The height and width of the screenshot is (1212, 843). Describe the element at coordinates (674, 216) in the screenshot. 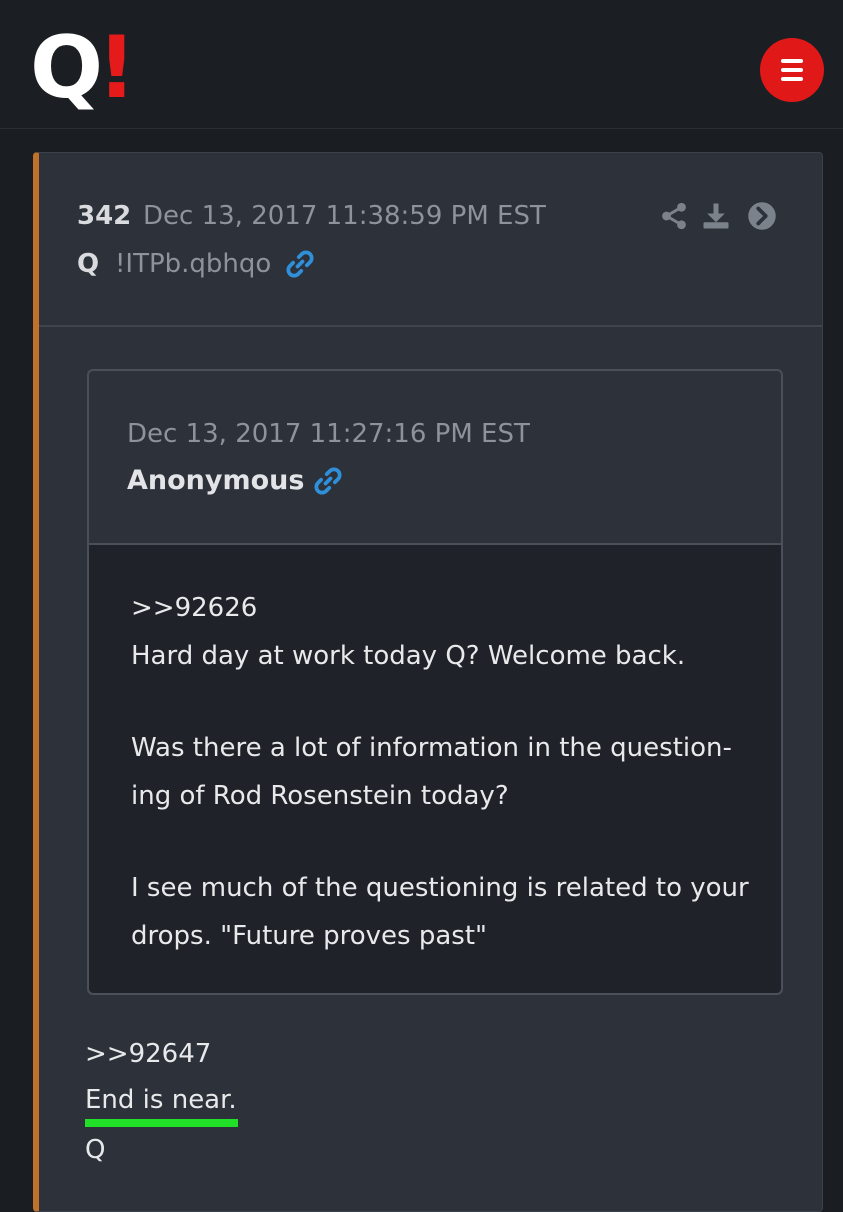

I see `share-icon` at that location.